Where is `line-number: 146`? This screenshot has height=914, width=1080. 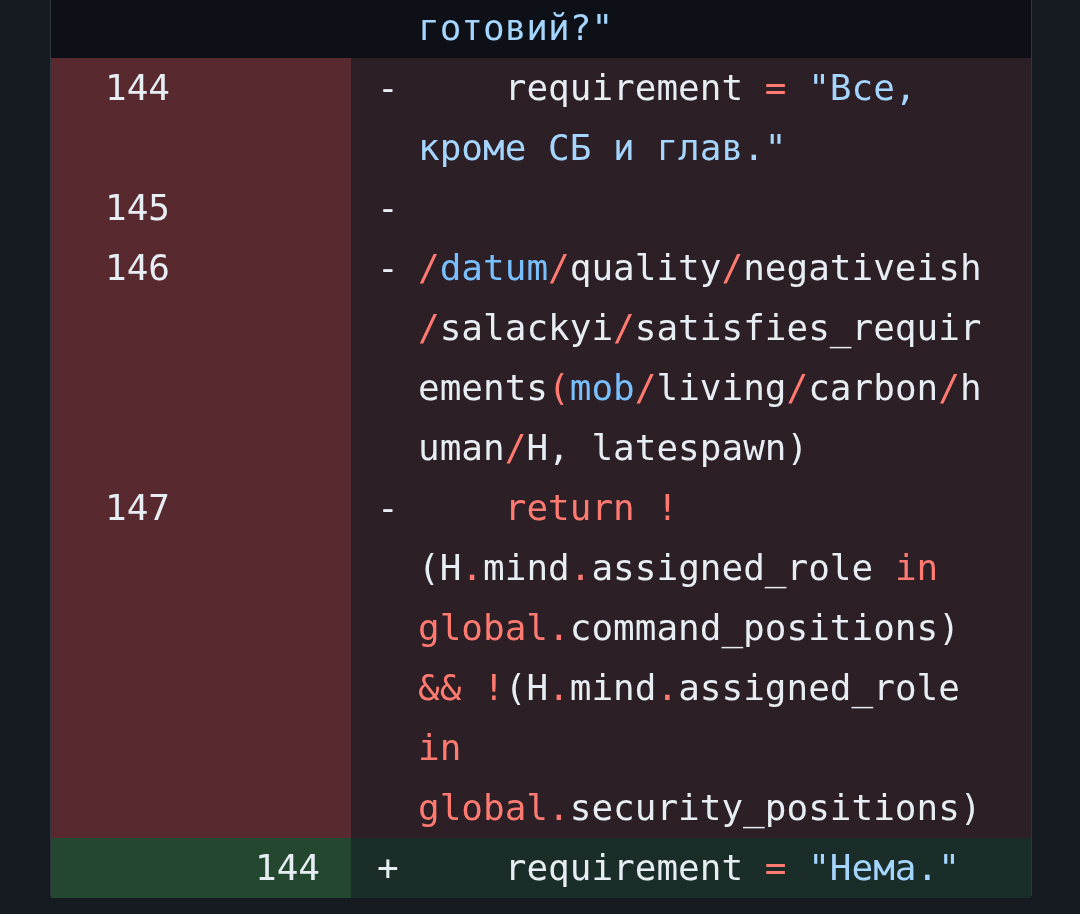 line-number: 146 is located at coordinates (126, 358).